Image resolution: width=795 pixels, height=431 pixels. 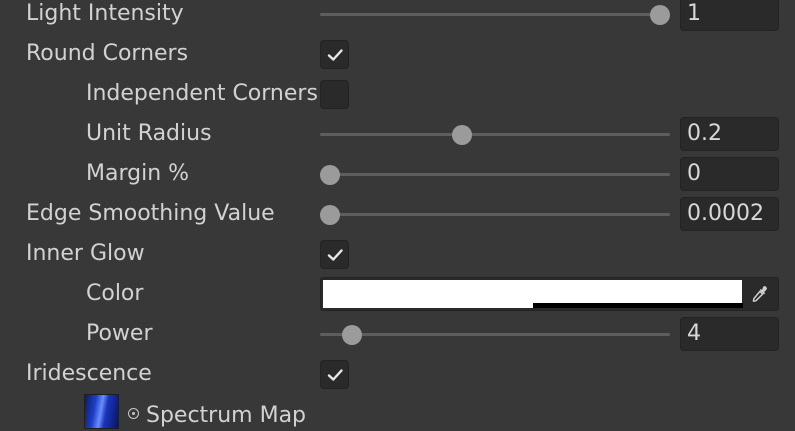 I want to click on color-label: Color, so click(x=115, y=293).